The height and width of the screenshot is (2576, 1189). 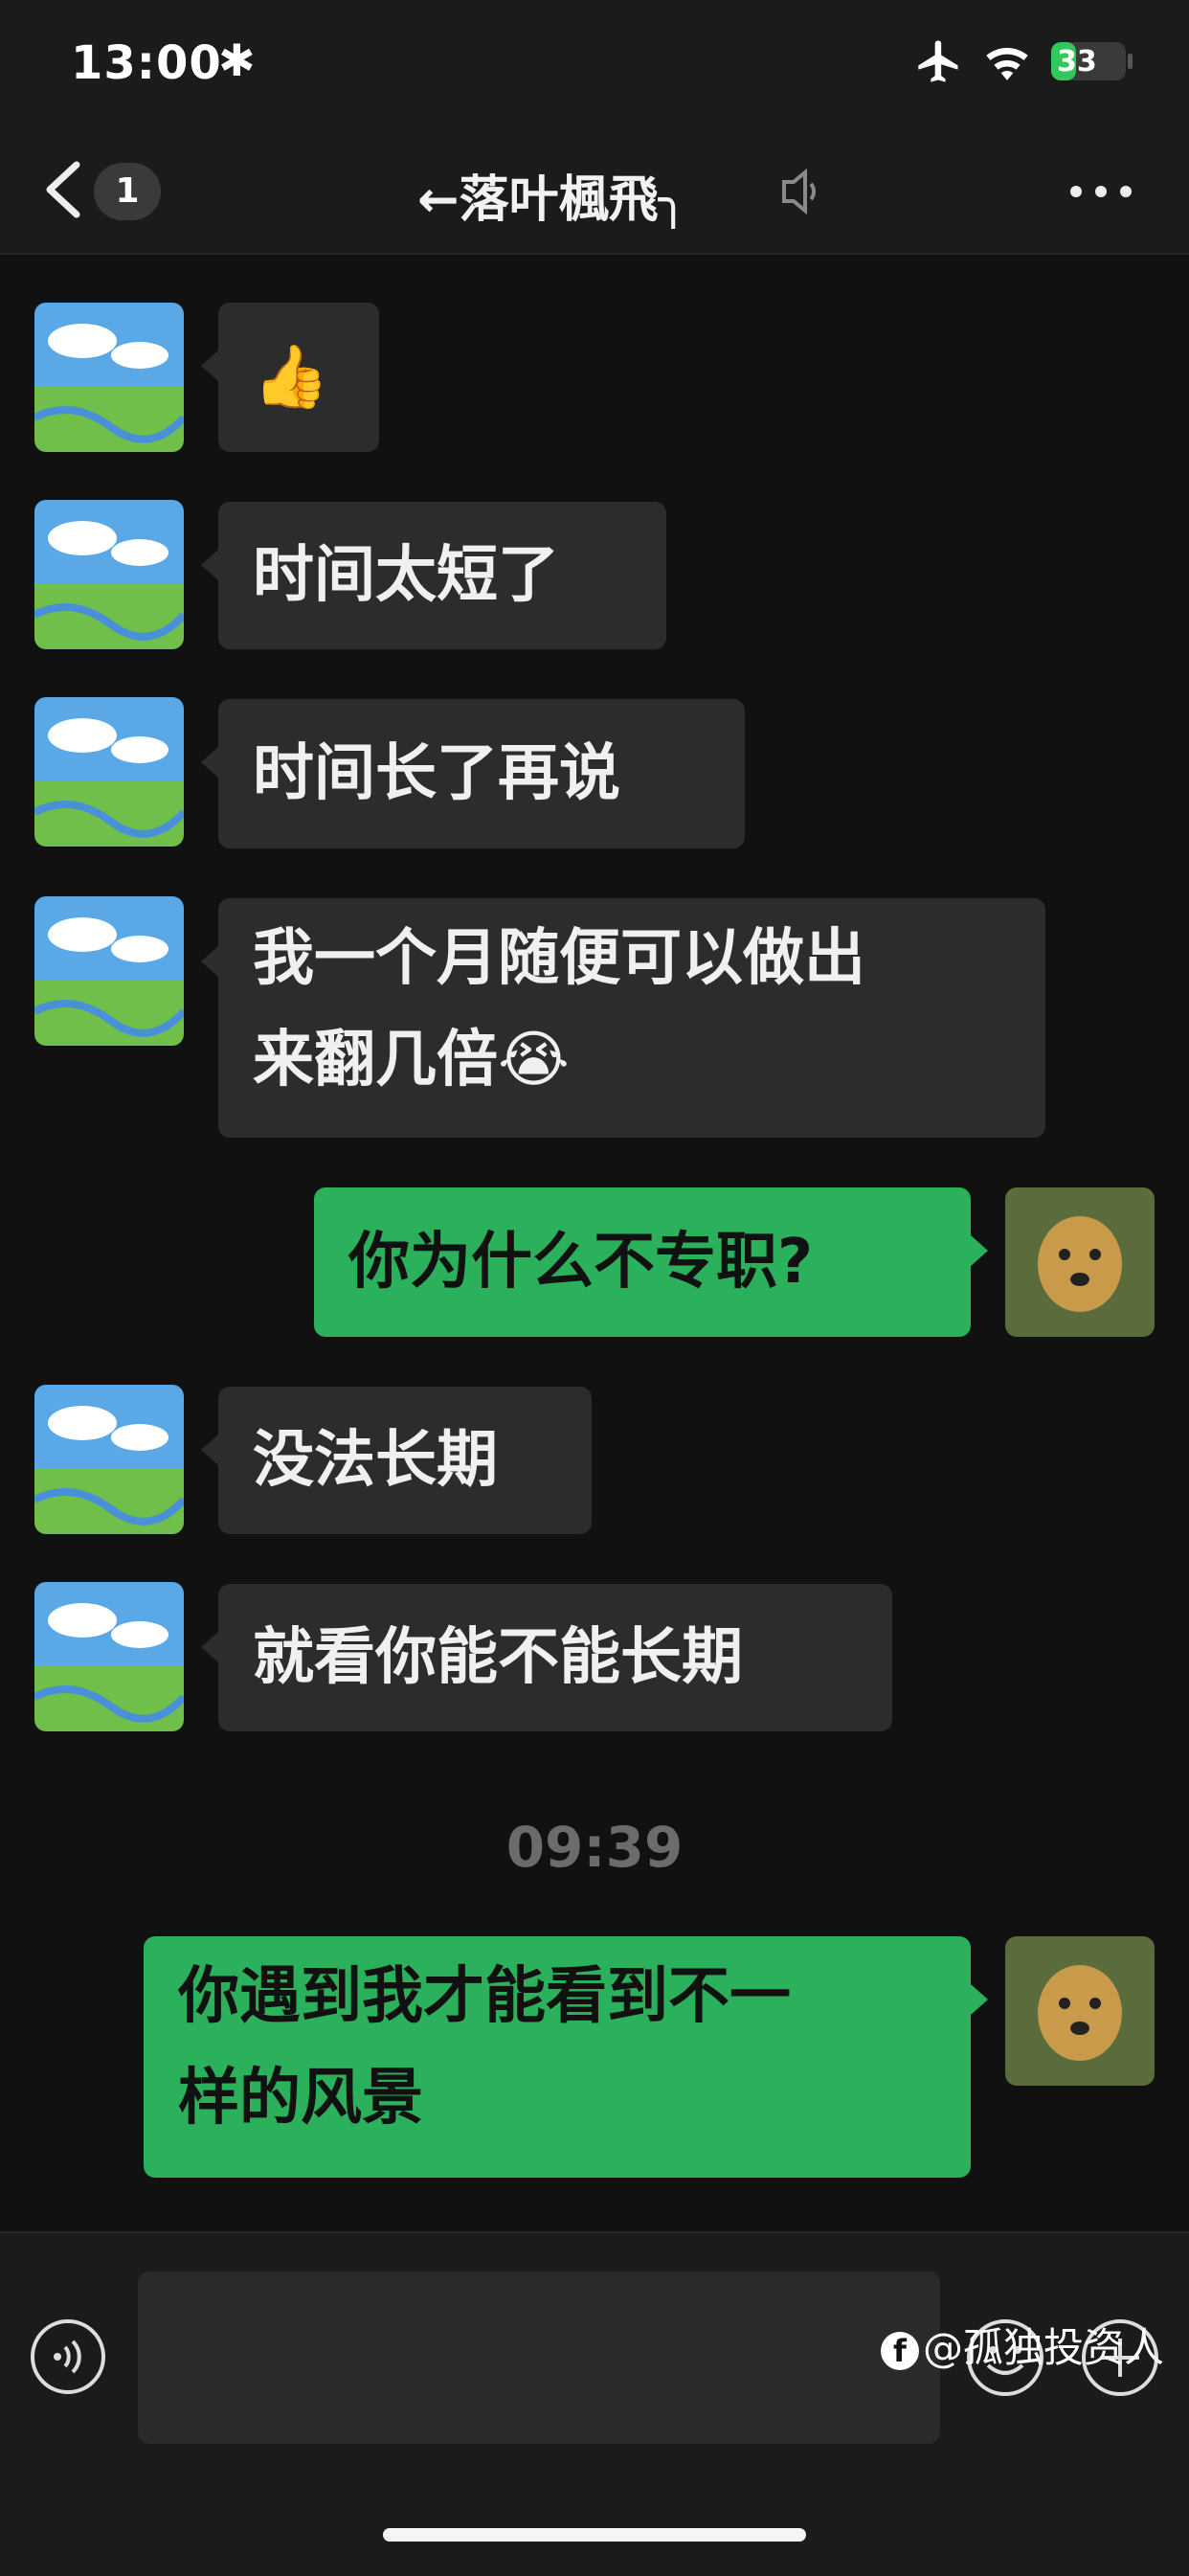 What do you see at coordinates (900, 2350) in the screenshot?
I see `facebook-icon: f` at bounding box center [900, 2350].